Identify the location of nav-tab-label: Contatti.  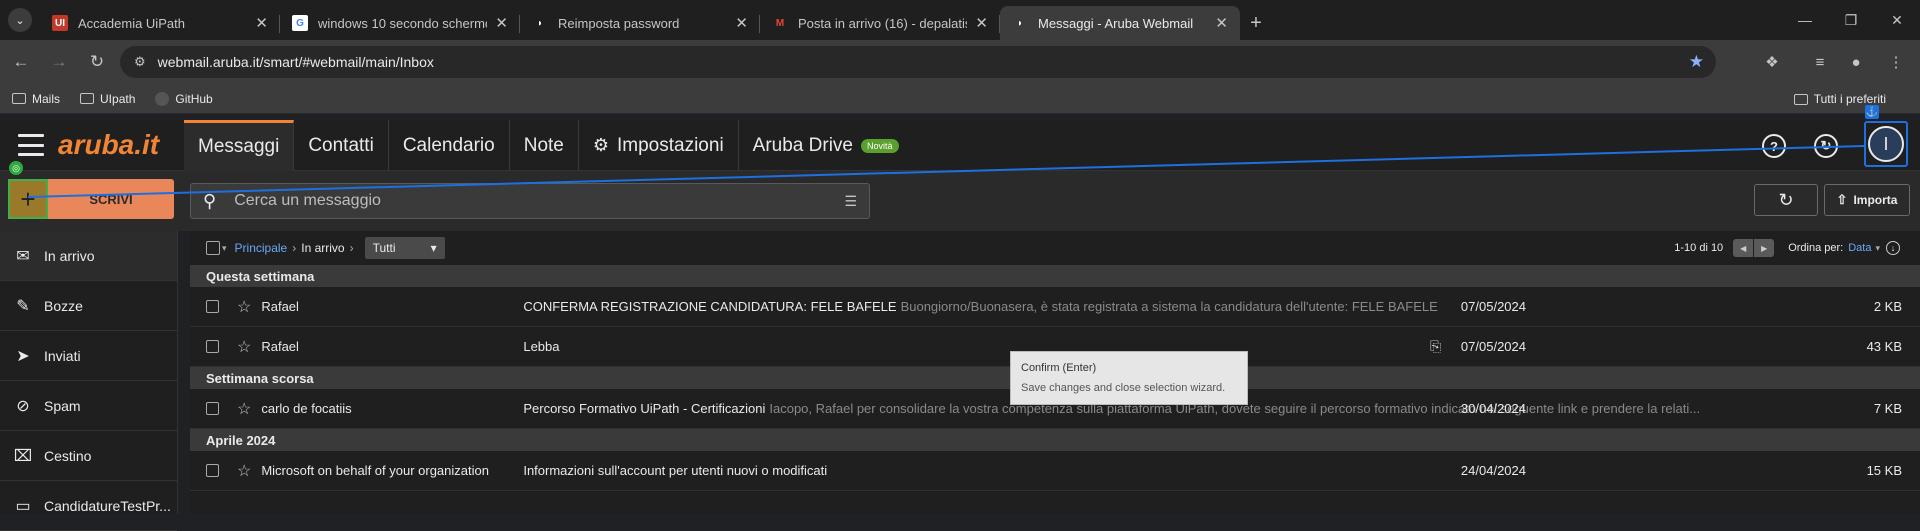
(341, 145).